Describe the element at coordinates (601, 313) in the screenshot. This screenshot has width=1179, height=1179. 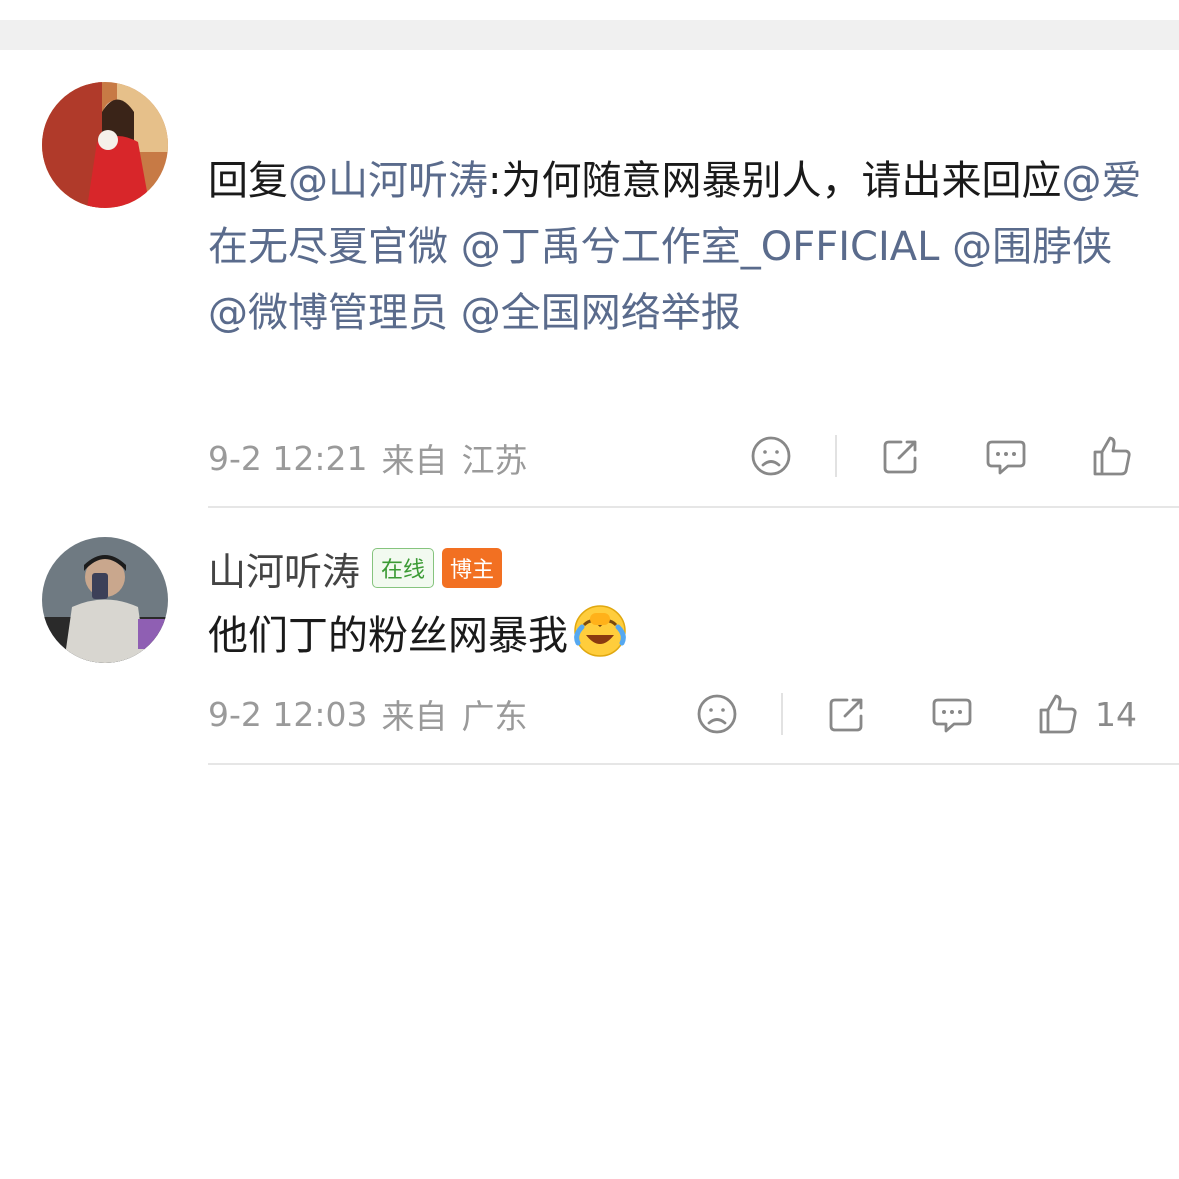
I see `mention-link: @全国网络举报` at that location.